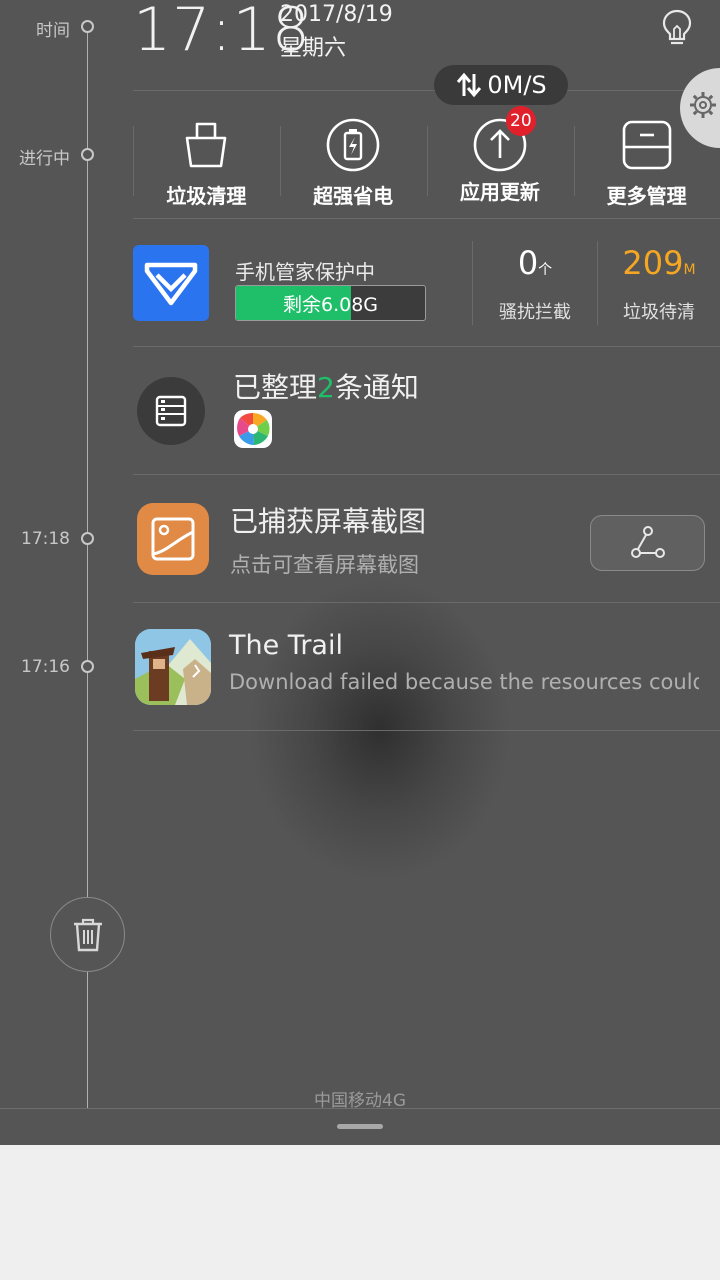 The height and width of the screenshot is (1280, 720). Describe the element at coordinates (305, 272) in the screenshot. I see `guard-status-title: 手机管家保护中` at that location.